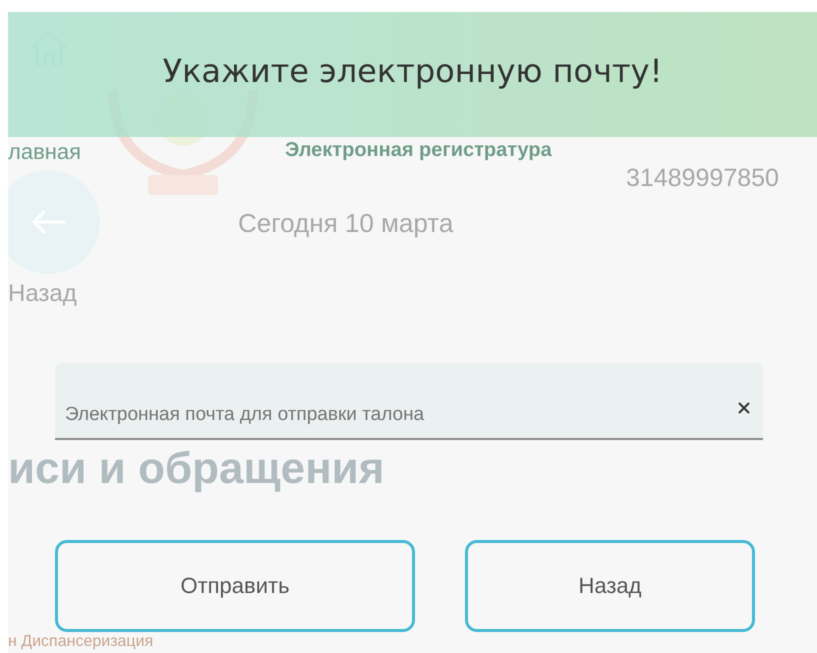 The width and height of the screenshot is (817, 653). I want to click on phone-number: 31489997850, so click(702, 178).